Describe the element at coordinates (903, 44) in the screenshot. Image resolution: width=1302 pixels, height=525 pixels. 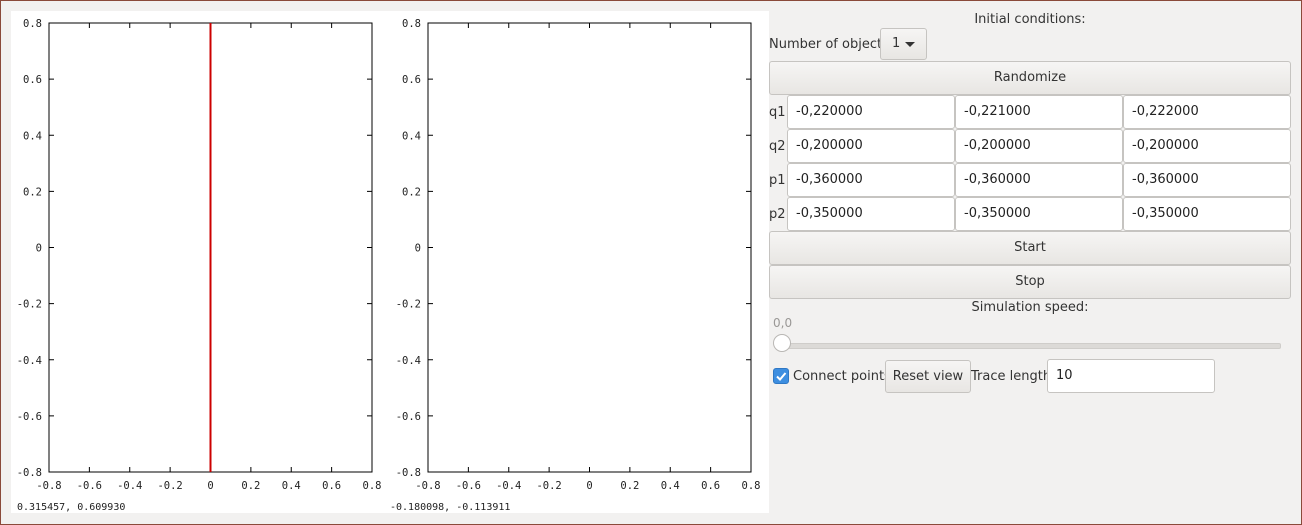
I see `num-objects-dropdown: 1` at that location.